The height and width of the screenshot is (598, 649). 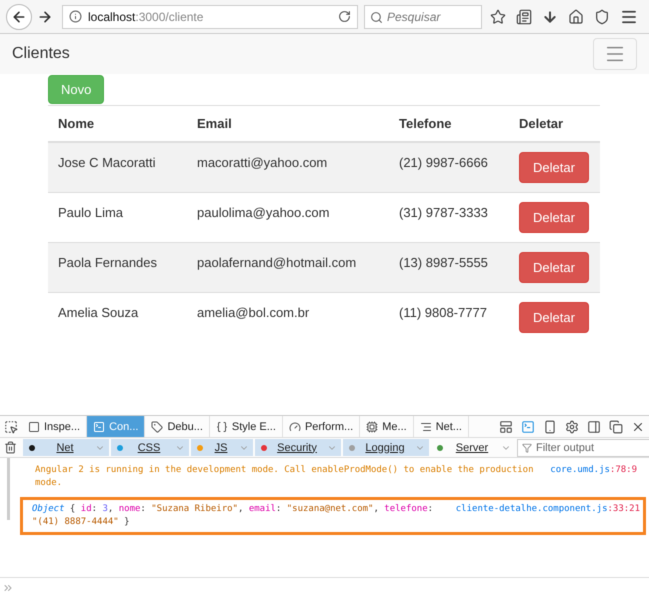 I want to click on info-icon, so click(x=75, y=16).